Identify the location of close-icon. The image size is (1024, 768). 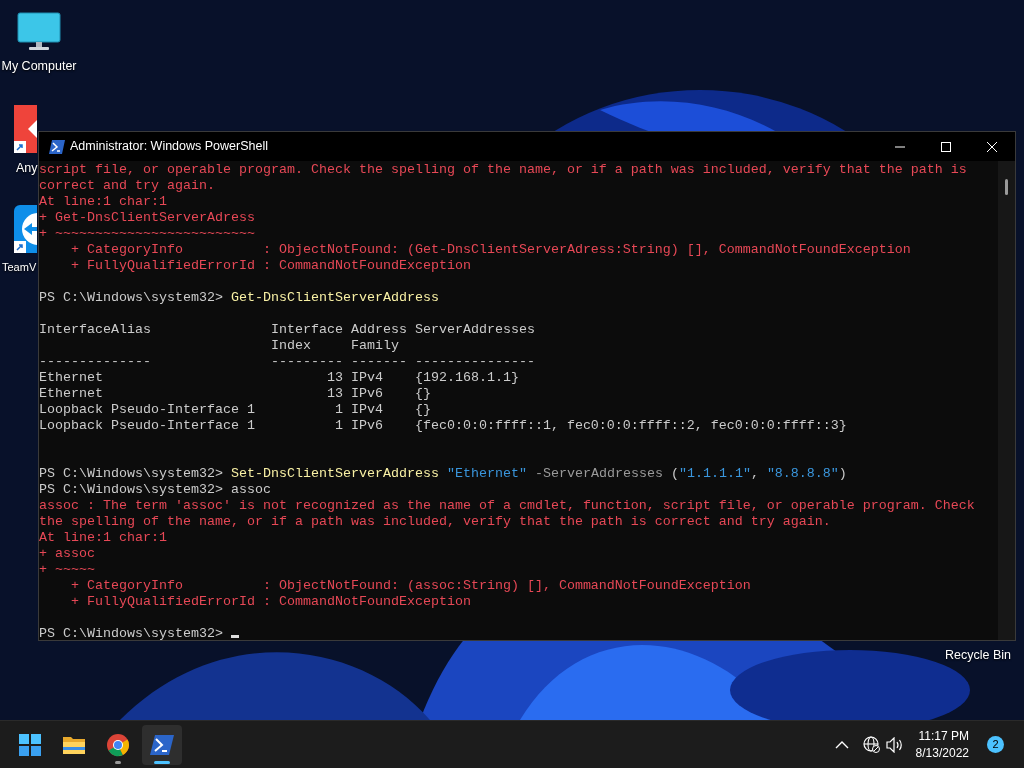
(992, 146).